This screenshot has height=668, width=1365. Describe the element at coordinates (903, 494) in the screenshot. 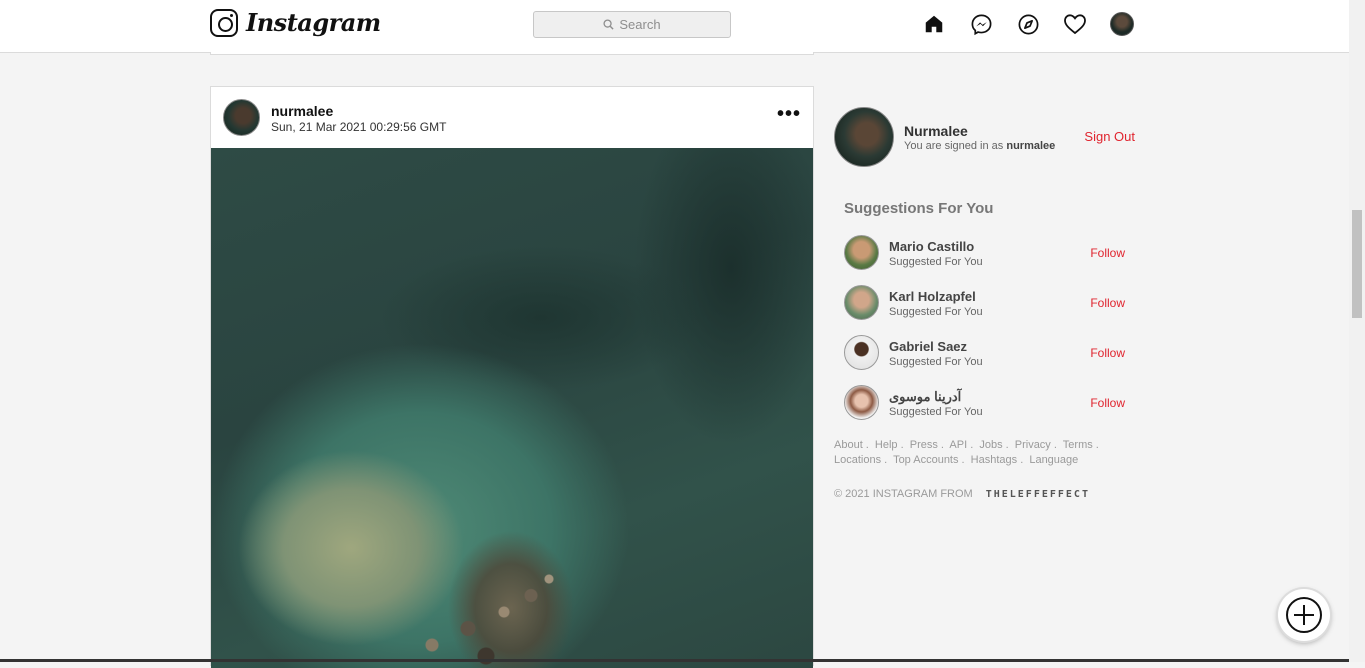

I see `copyright-text: © 2021 INSTAGRAM FROM` at that location.